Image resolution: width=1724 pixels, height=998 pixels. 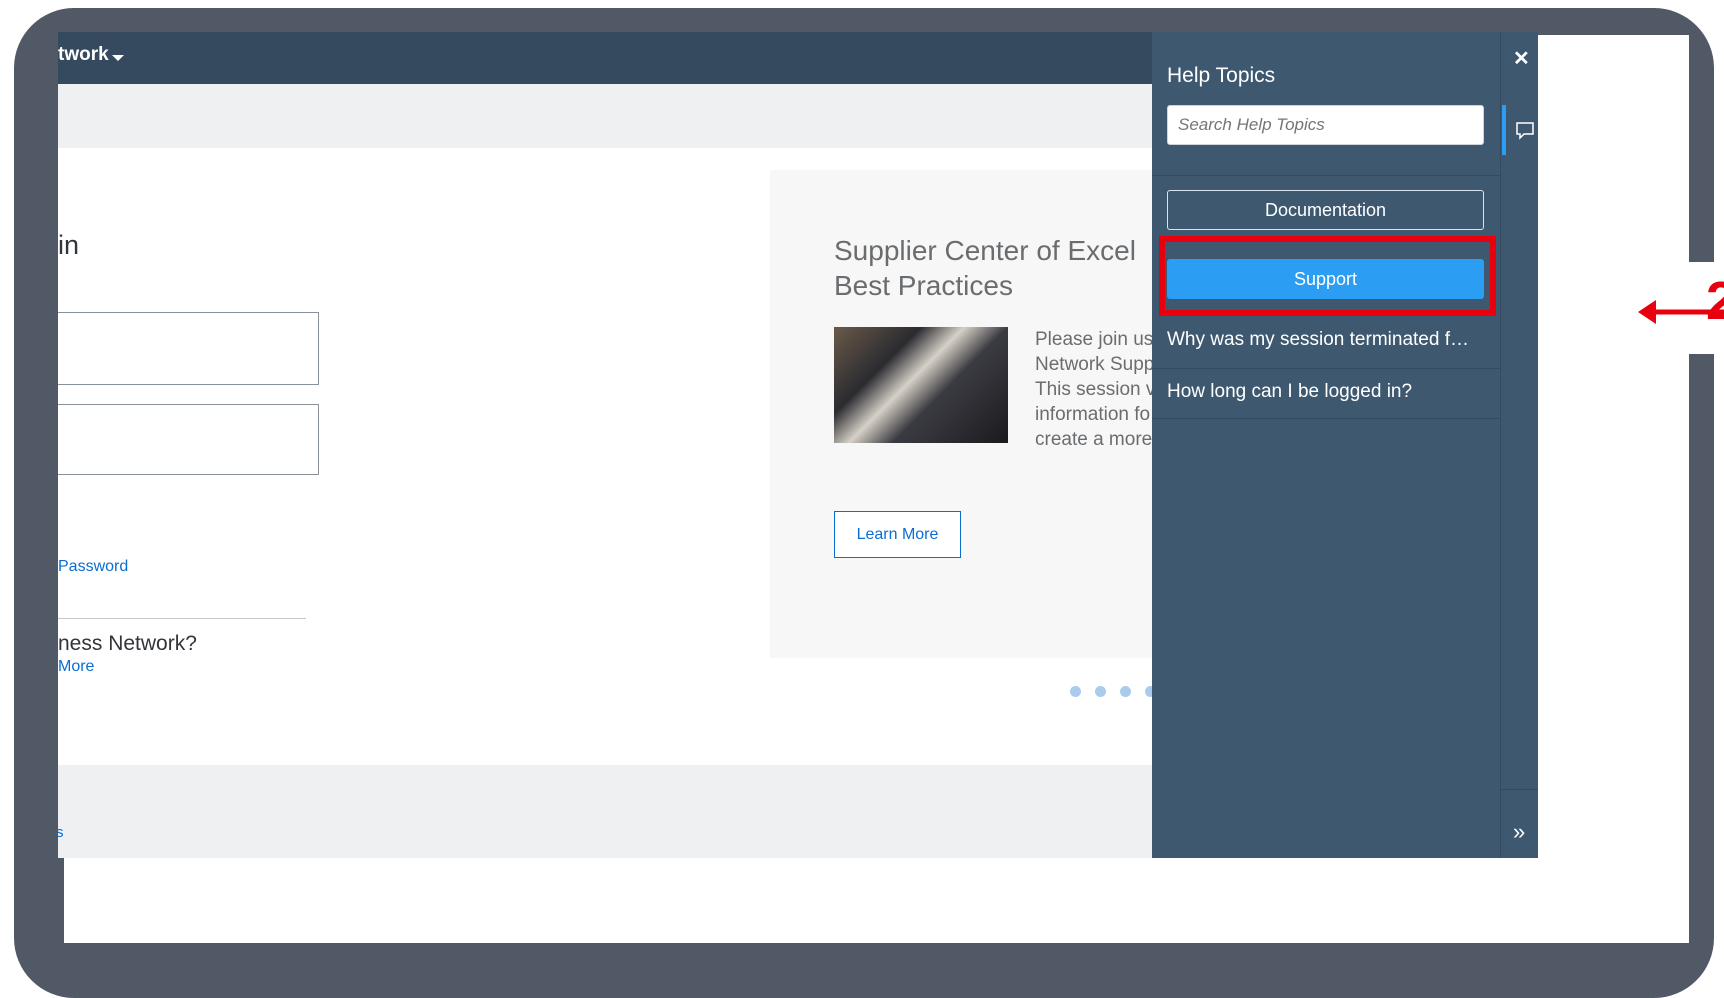 What do you see at coordinates (1521, 58) in the screenshot?
I see `close-icon: ✕` at bounding box center [1521, 58].